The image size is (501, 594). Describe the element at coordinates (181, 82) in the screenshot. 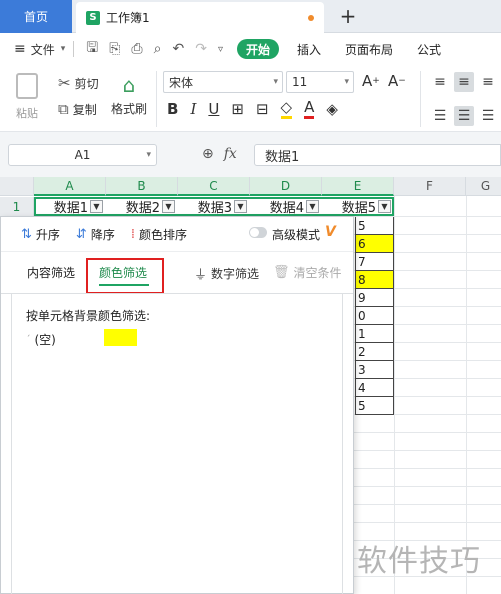

I see `font-name-value: 宋体` at that location.